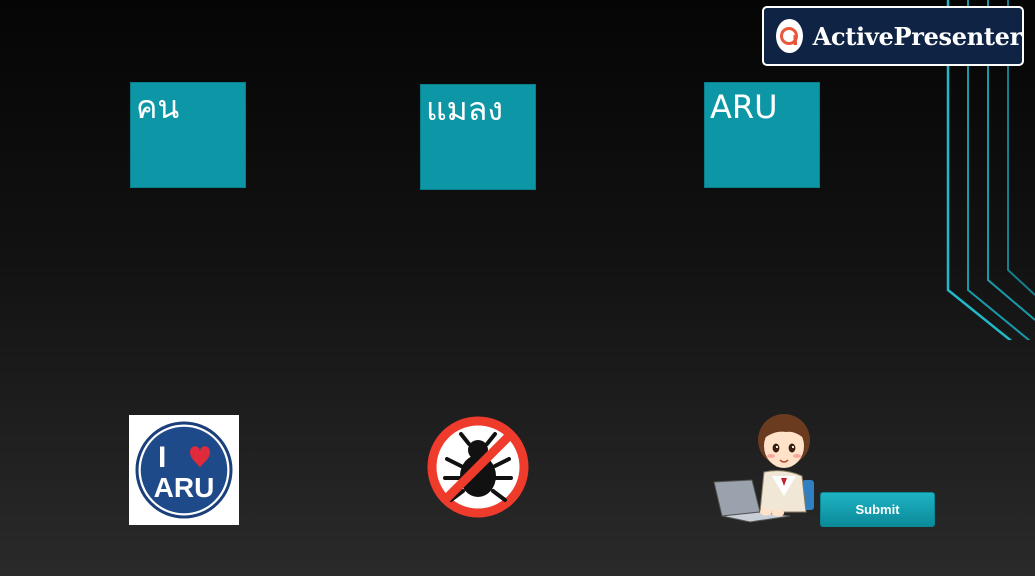 The image size is (1035, 576). I want to click on target-label: ARU, so click(744, 107).